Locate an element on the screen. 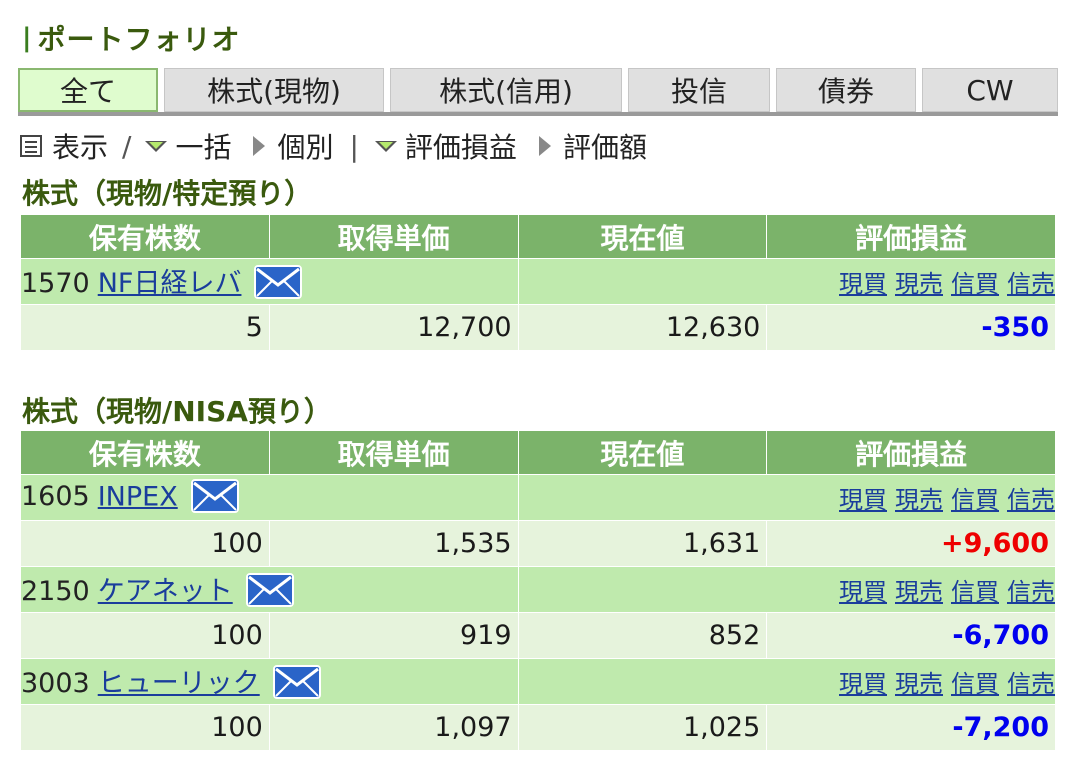  table-row: 2150 ケアネット 現買 現売 信買 信売 is located at coordinates (538, 589).